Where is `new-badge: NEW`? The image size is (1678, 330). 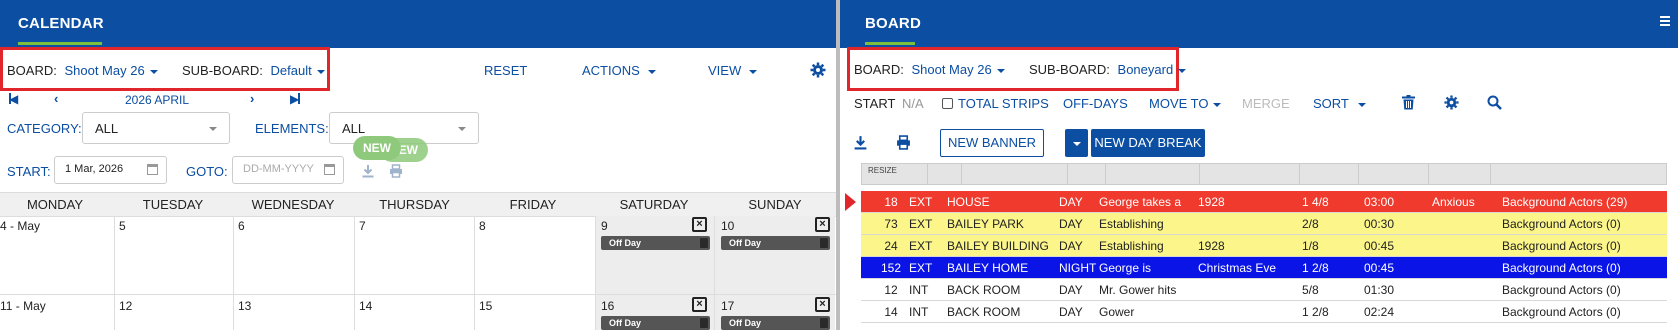
new-badge: NEW is located at coordinates (377, 148).